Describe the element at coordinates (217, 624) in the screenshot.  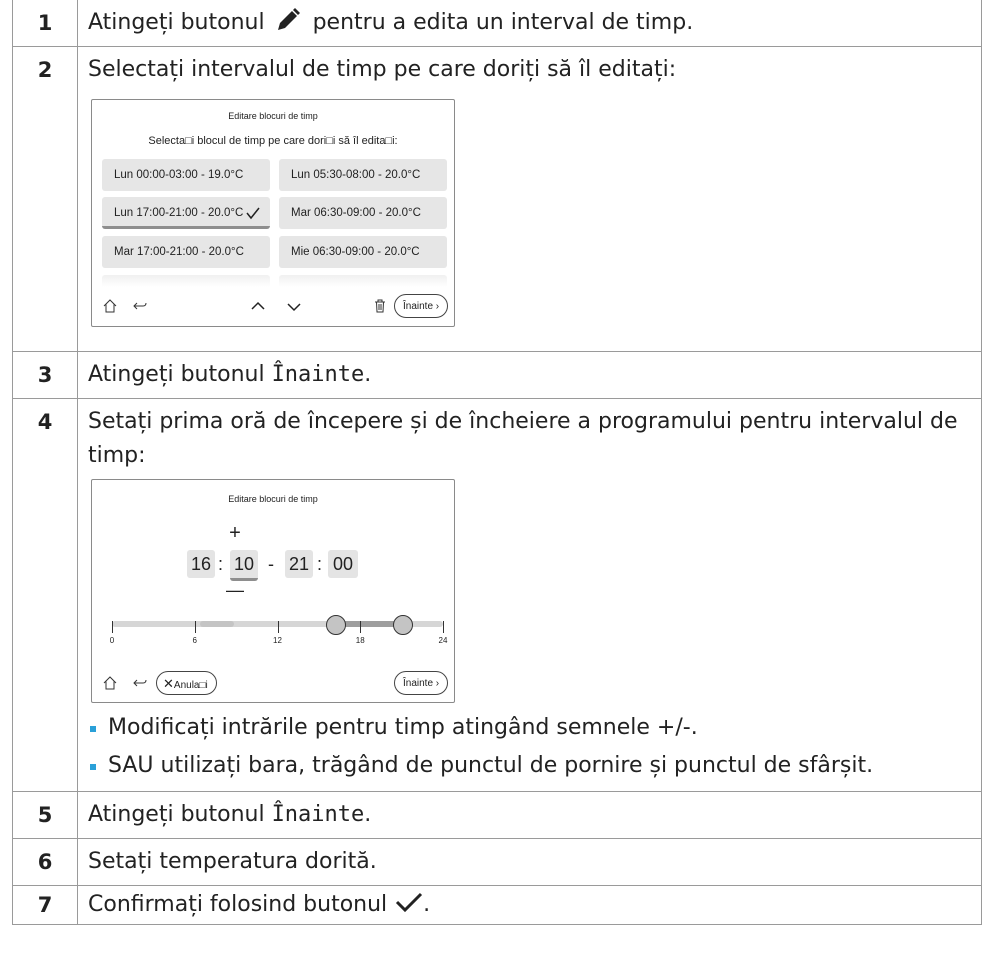
I see `slider-highlight` at that location.